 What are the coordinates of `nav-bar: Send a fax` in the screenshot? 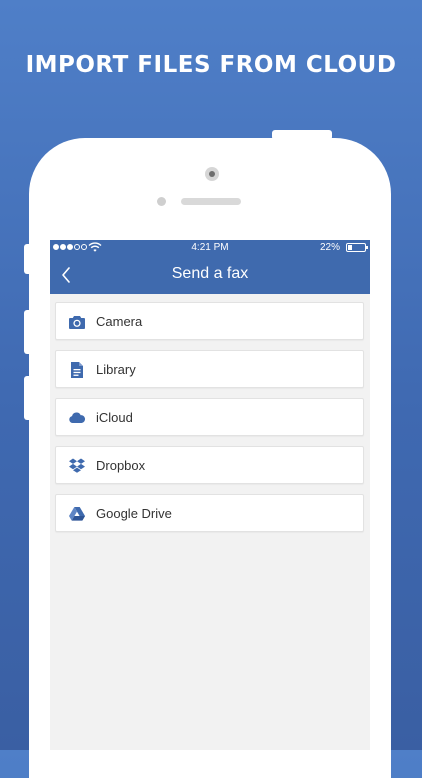 It's located at (210, 275).